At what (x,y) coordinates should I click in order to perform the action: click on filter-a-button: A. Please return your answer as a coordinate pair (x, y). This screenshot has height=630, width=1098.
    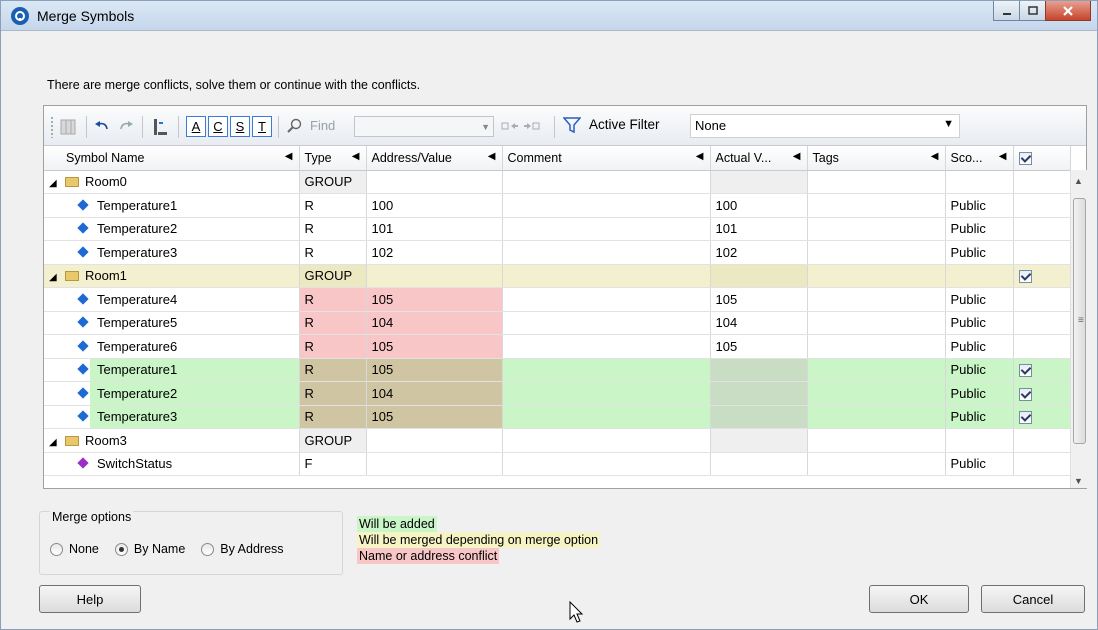
    Looking at the image, I should click on (196, 126).